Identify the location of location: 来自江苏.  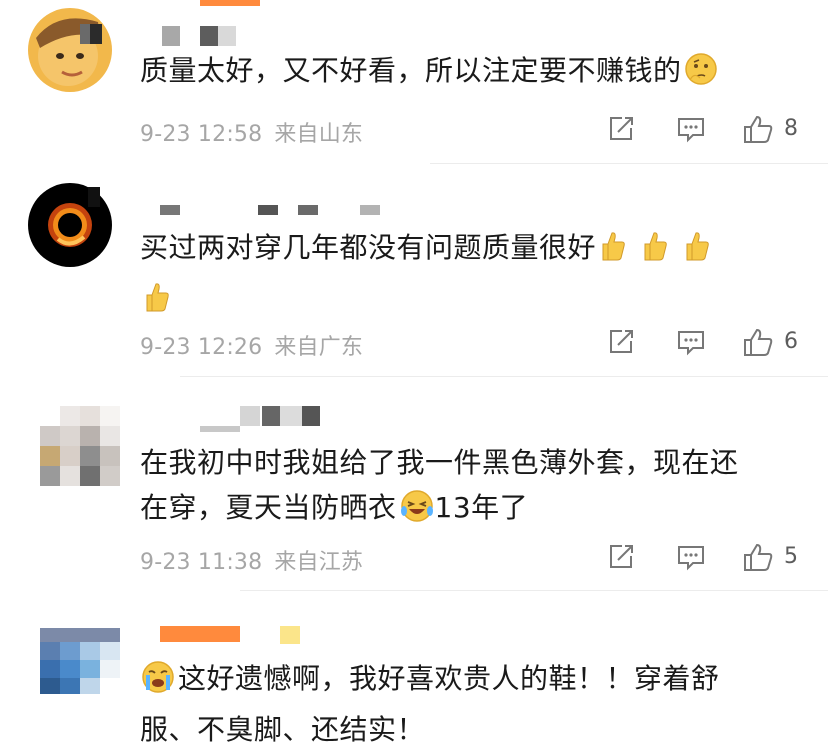
(319, 562).